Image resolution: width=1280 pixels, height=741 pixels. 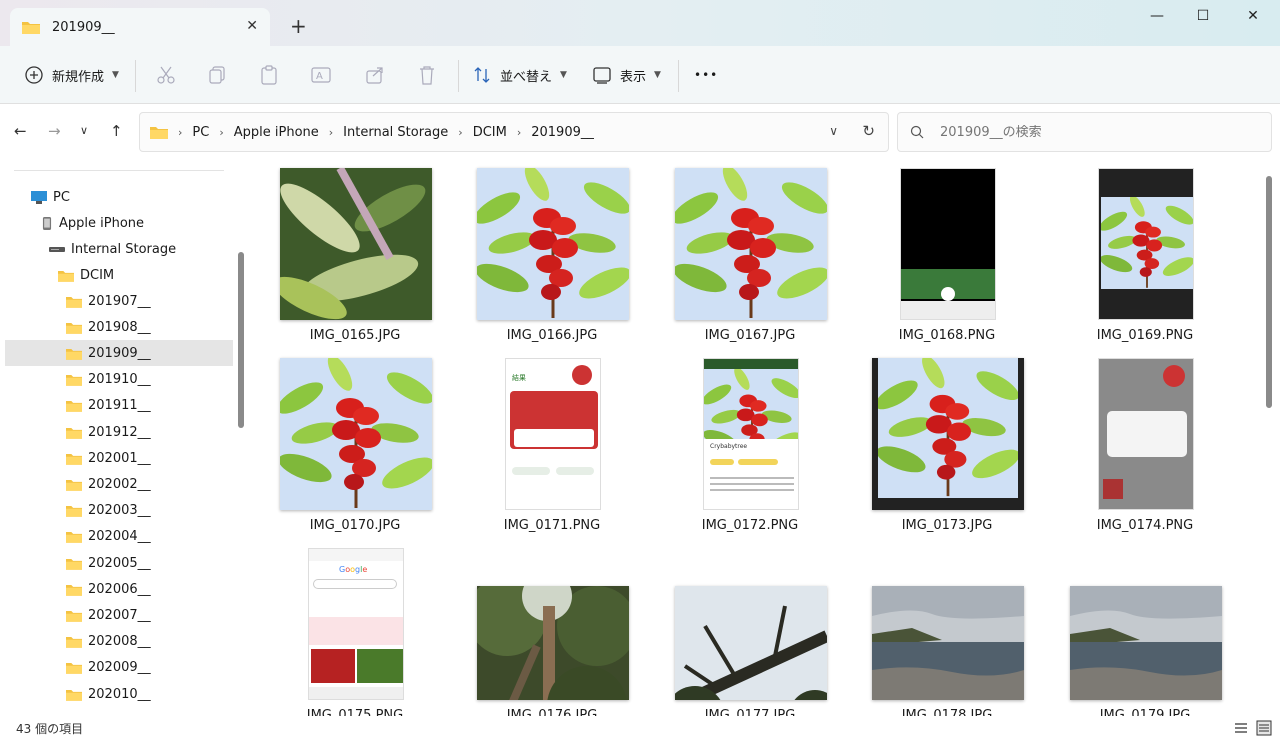 I want to click on sidebar-item-folder: 201907__, so click(x=119, y=301).